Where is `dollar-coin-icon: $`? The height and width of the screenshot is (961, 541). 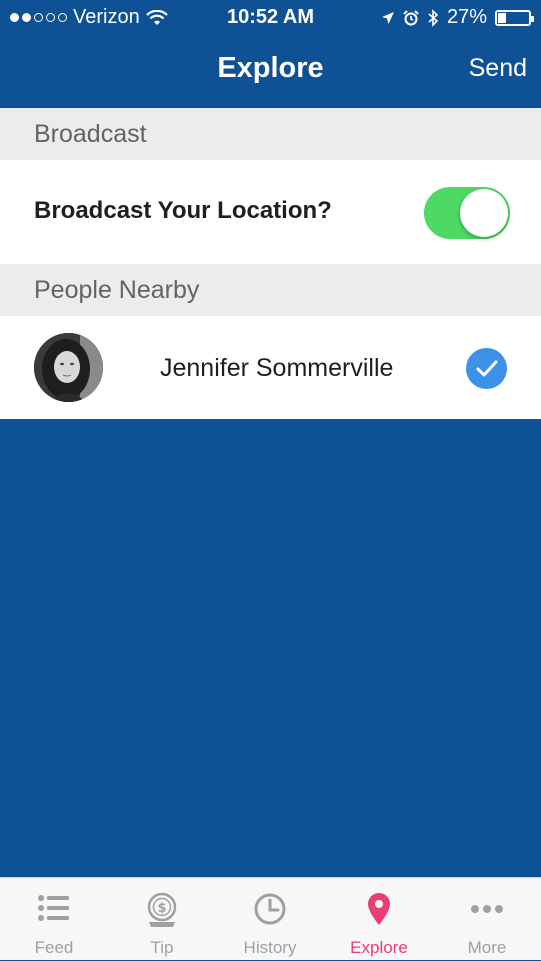
dollar-coin-icon: $ is located at coordinates (162, 910).